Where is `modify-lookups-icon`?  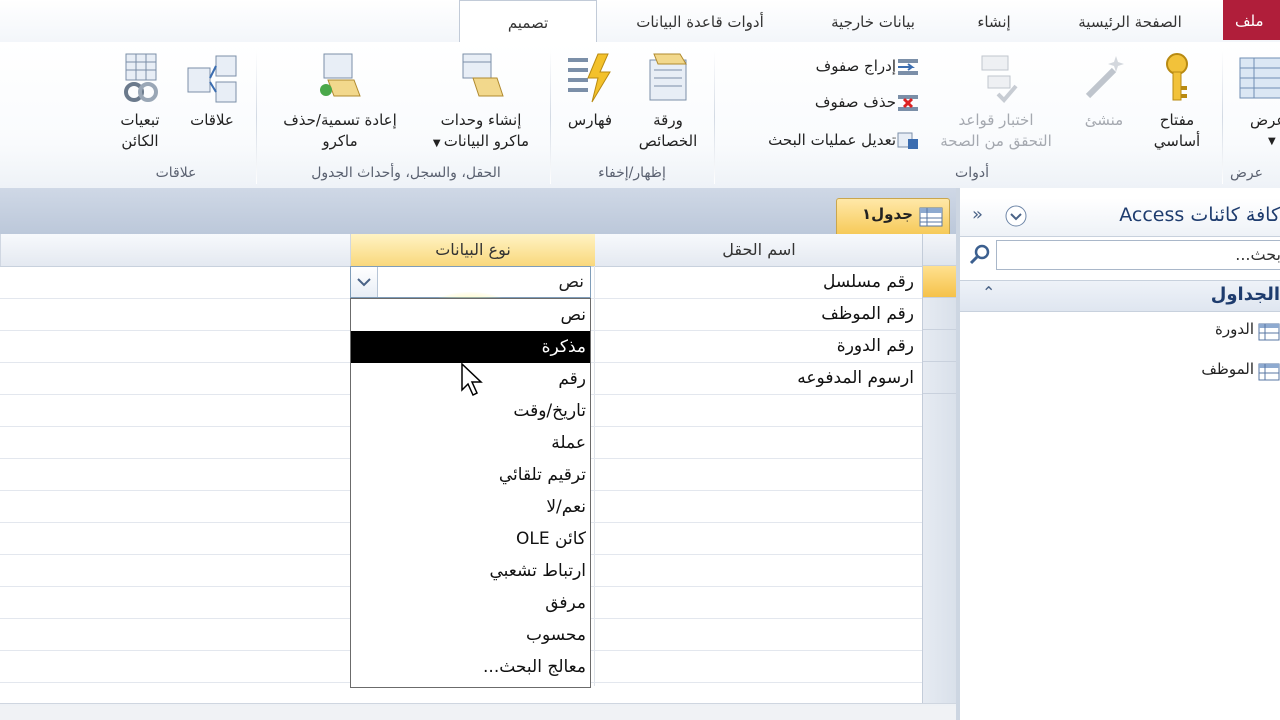 modify-lookups-icon is located at coordinates (908, 141).